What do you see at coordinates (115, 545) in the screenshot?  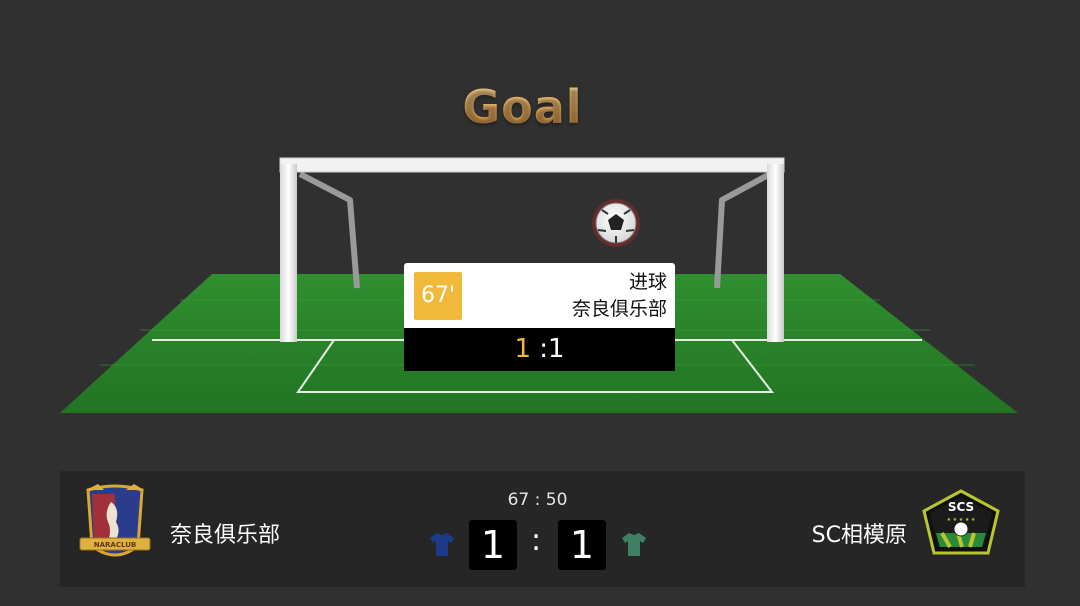 I see `svg-text: NARACLUB` at bounding box center [115, 545].